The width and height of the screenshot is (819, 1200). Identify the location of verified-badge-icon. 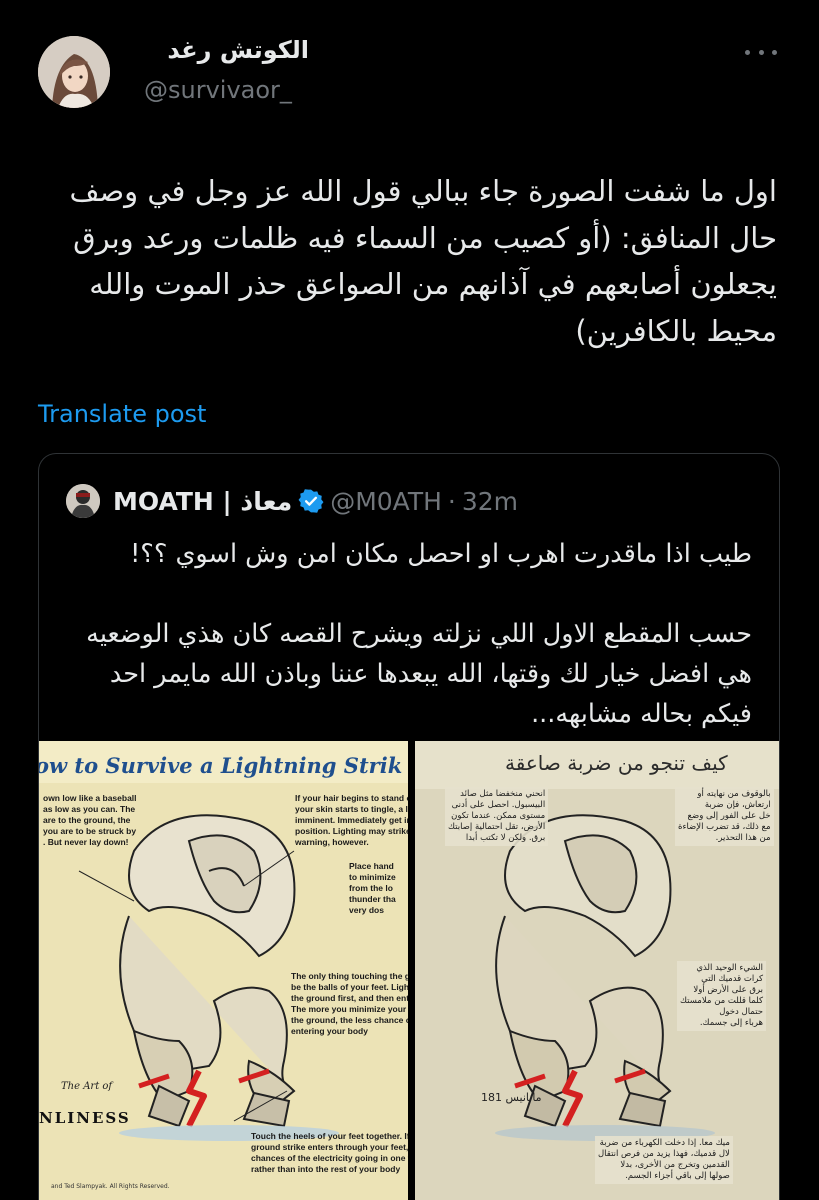
(311, 501).